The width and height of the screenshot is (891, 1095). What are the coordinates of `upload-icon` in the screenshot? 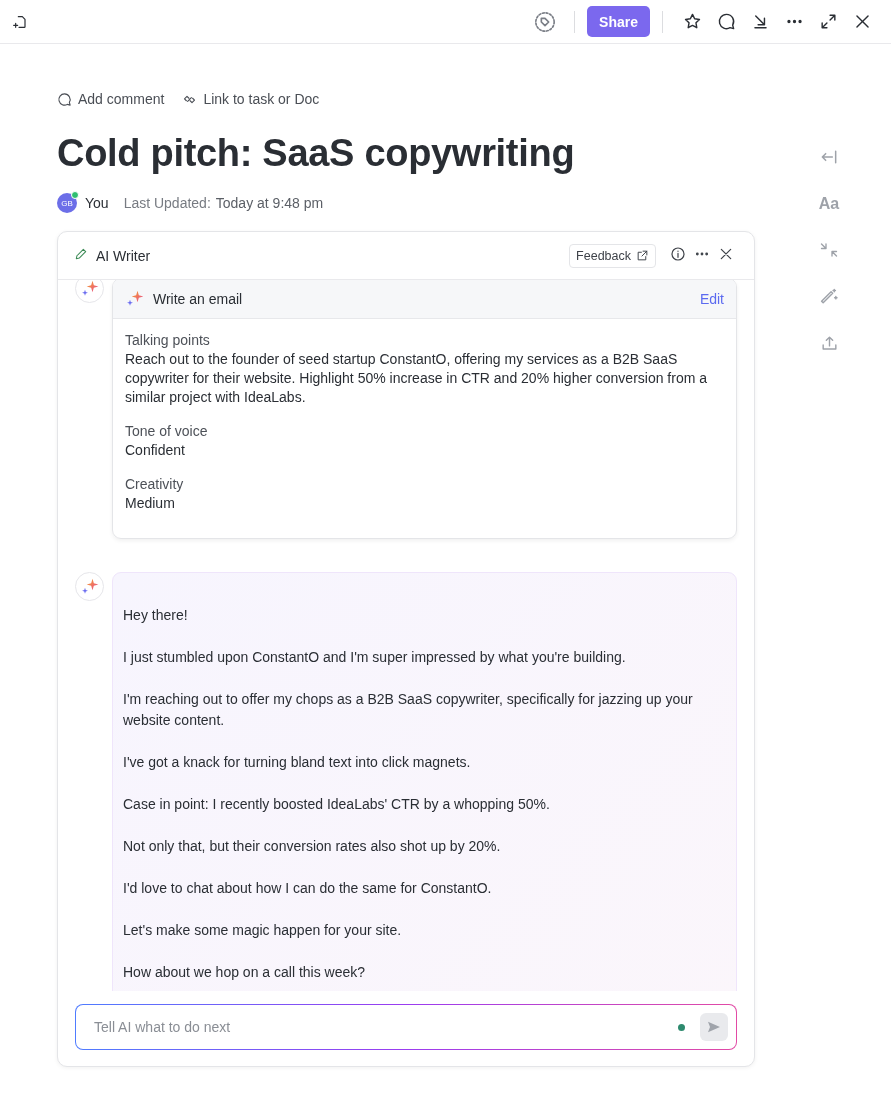 It's located at (829, 343).